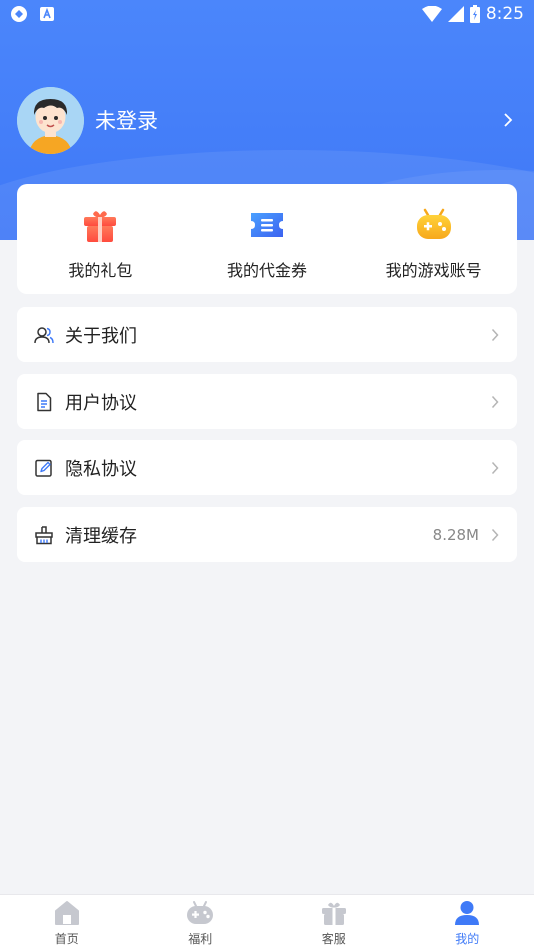 This screenshot has width=534, height=950. I want to click on menu-item-label: 关于我们, so click(101, 336).